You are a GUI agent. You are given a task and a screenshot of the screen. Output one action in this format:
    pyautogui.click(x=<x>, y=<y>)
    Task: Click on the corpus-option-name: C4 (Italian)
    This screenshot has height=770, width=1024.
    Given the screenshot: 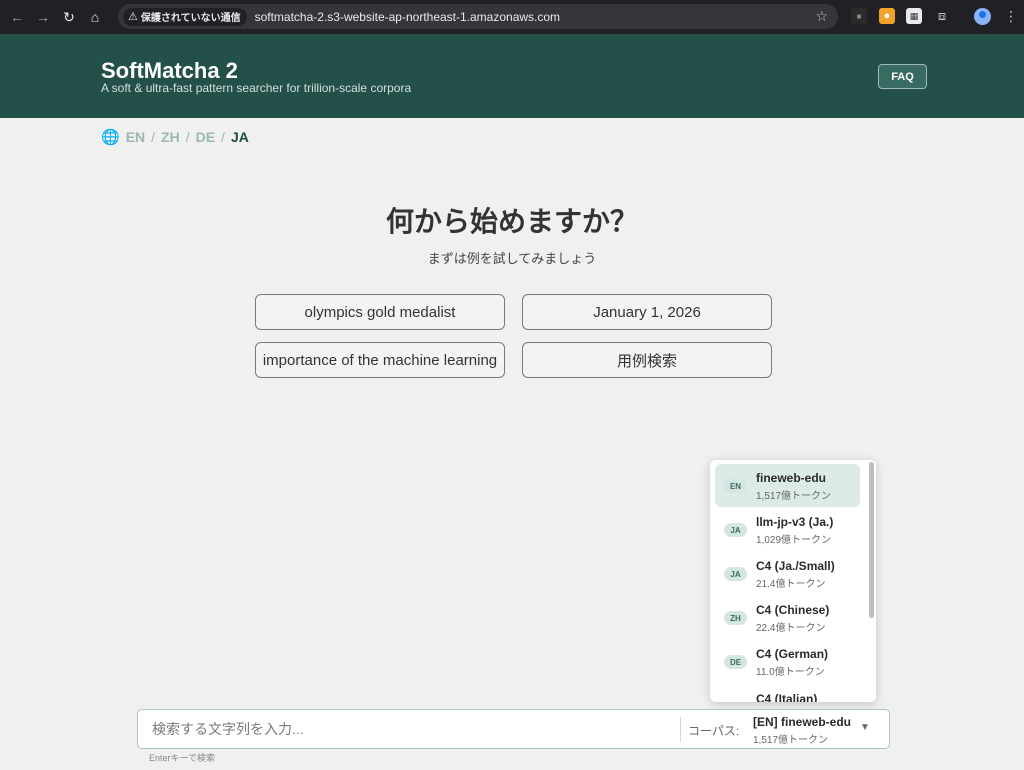 What is the action you would take?
    pyautogui.click(x=787, y=697)
    